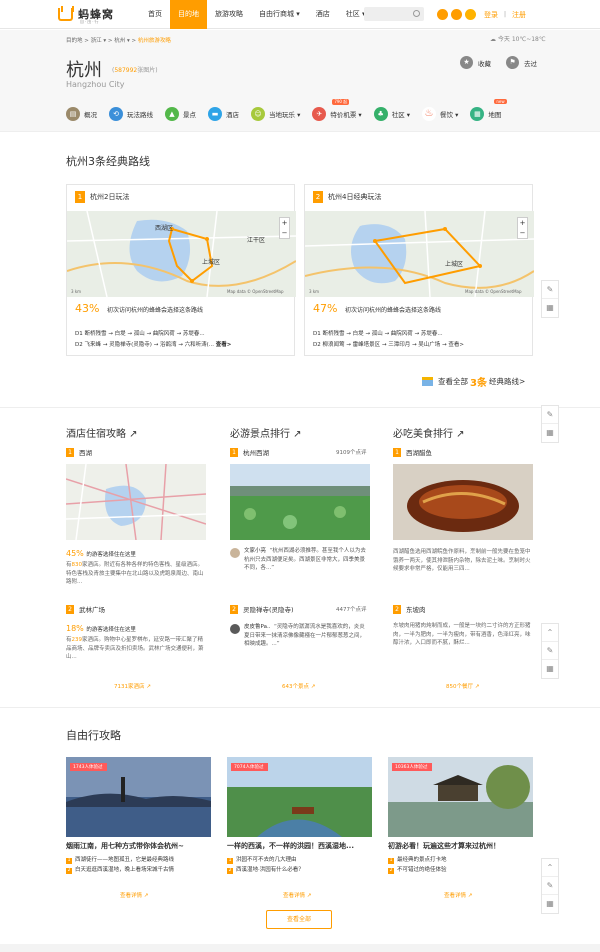 This screenshot has width=600, height=952. I want to click on subnav-ticket: ✈ 特价机票 ▾ 790 起, so click(337, 110).